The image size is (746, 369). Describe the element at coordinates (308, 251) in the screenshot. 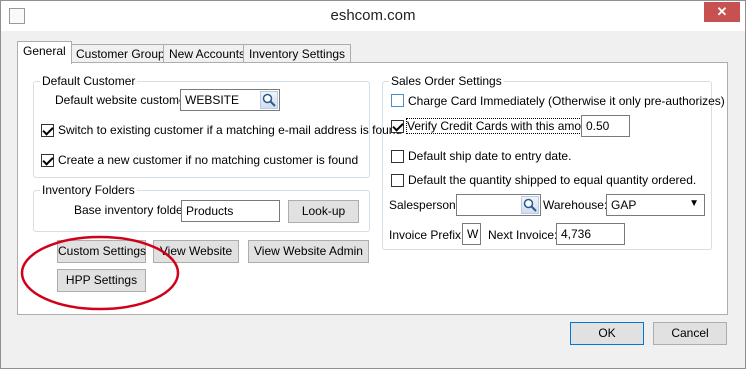

I see `view-website-admin-button: View Website Admin` at that location.